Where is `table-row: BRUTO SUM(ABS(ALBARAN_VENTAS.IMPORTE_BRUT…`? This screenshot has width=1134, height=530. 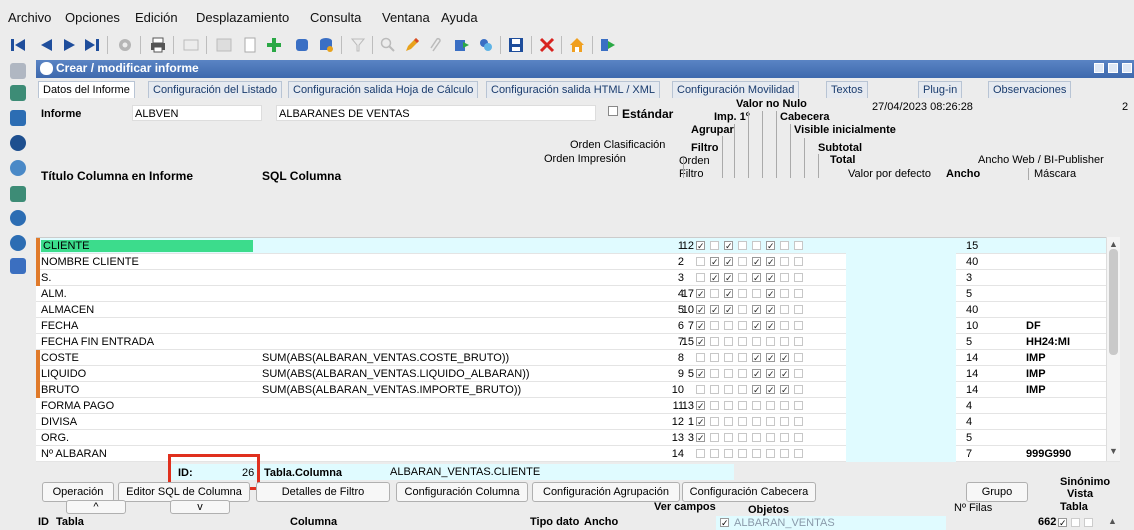 table-row: BRUTO SUM(ABS(ALBARAN_VENTAS.IMPORTE_BRUT… is located at coordinates (578, 390).